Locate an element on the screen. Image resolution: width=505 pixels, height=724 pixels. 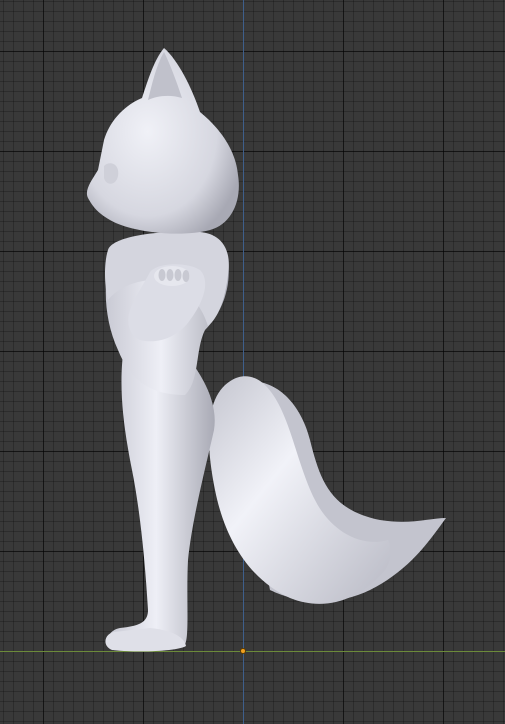
object-origin-dot is located at coordinates (243, 651).